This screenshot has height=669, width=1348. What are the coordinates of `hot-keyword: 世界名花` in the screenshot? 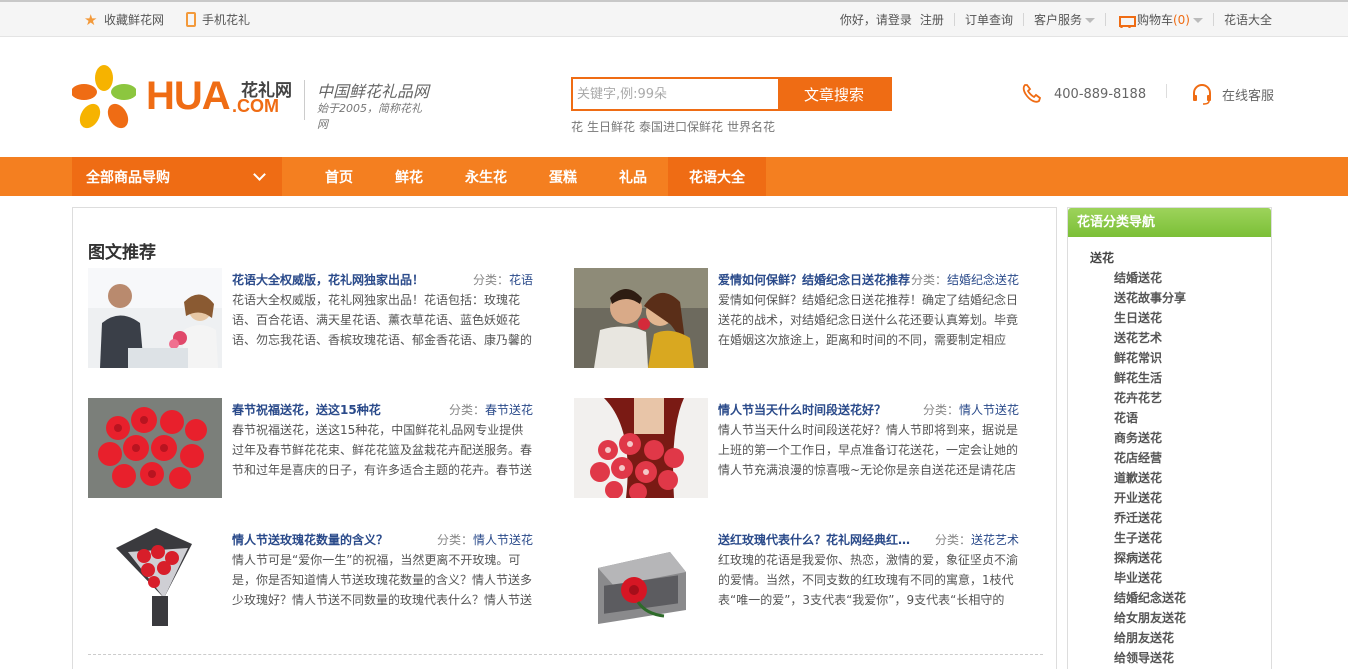 It's located at (751, 126).